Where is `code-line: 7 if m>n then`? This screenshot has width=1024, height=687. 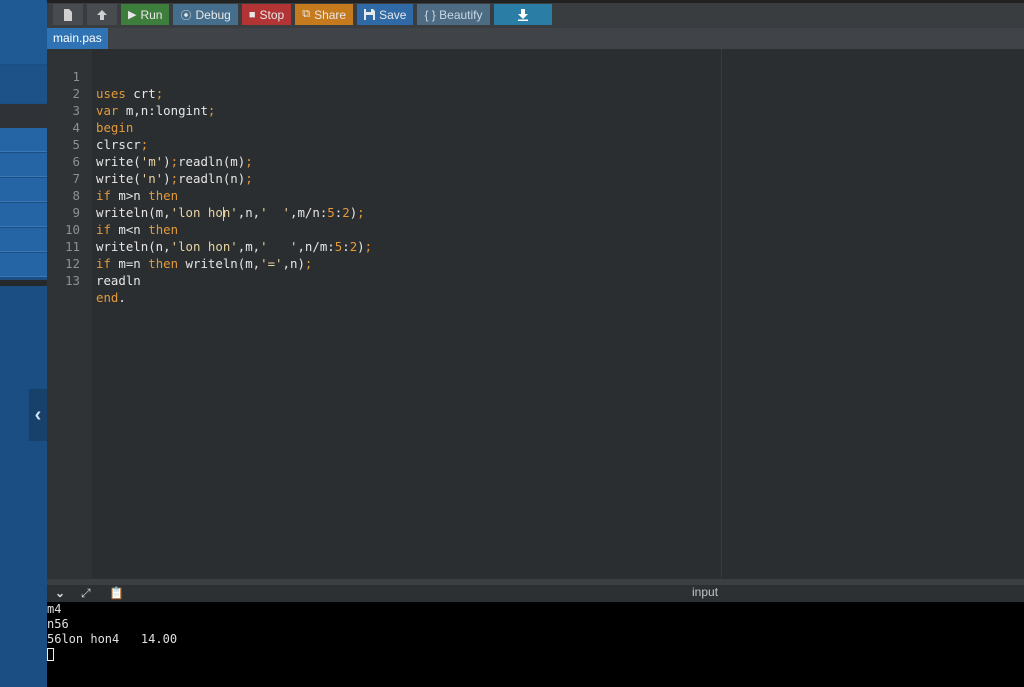
code-line: 7 if m>n then is located at coordinates (497, 178).